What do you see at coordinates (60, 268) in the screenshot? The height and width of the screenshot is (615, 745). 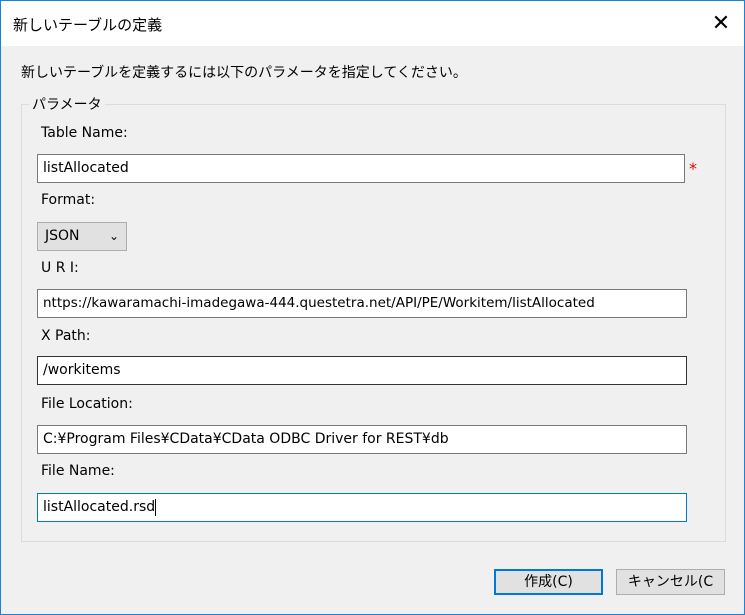 I see `uri-label: U R I:` at bounding box center [60, 268].